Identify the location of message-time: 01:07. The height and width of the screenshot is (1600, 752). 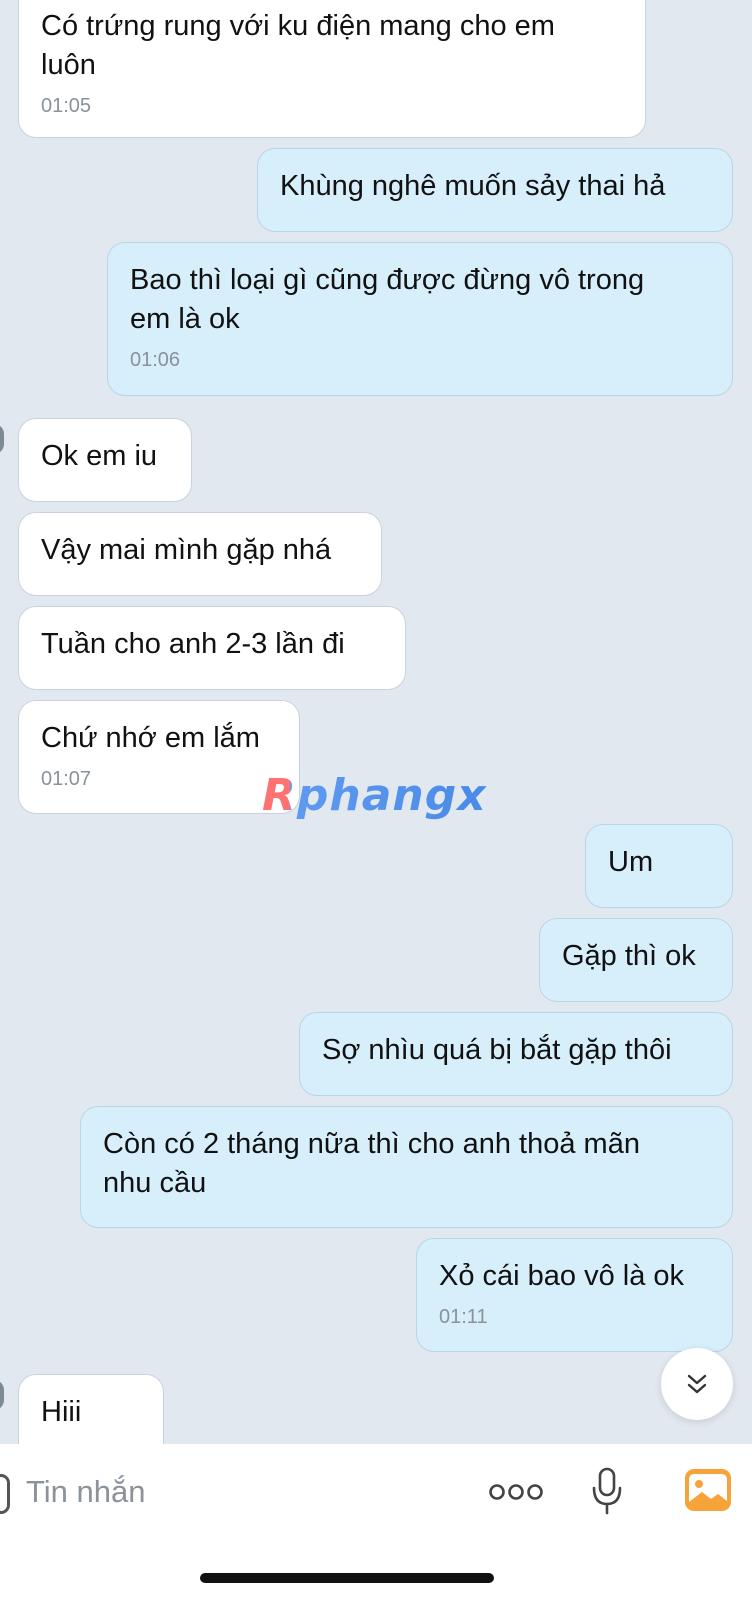
(66, 779).